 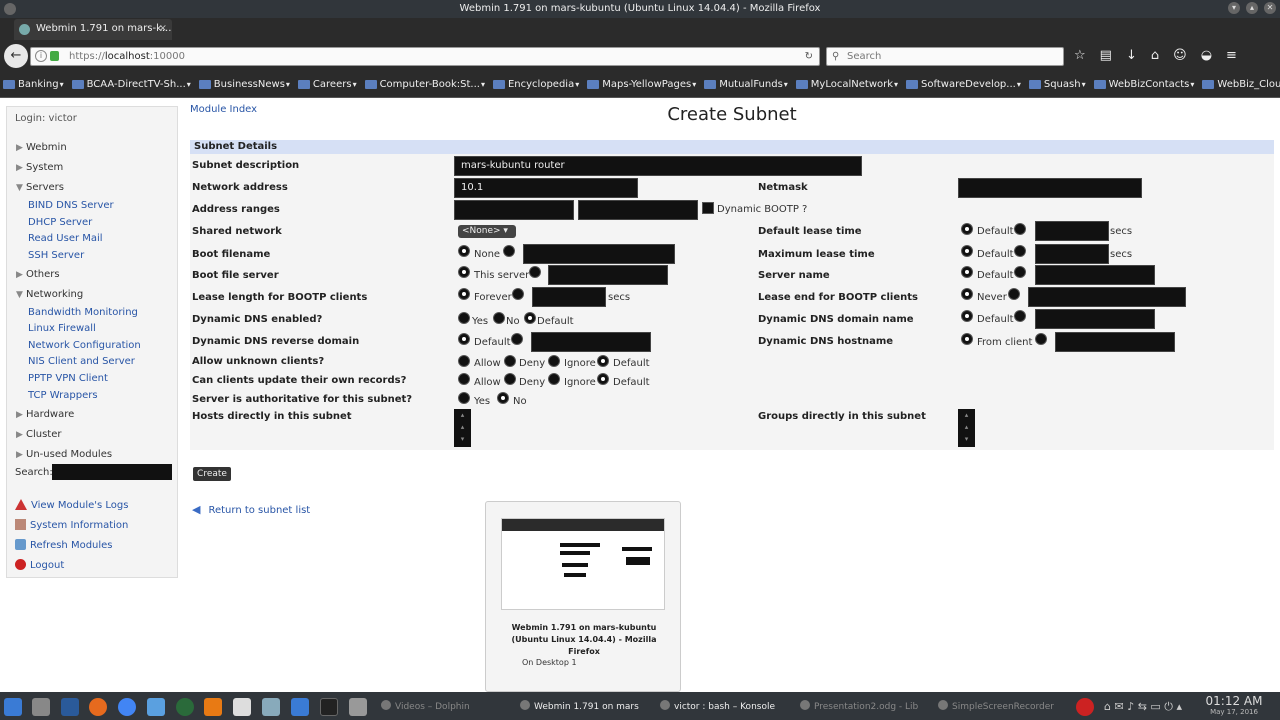 What do you see at coordinates (1020, 251) in the screenshot?
I see `max-lease-custom-radio` at bounding box center [1020, 251].